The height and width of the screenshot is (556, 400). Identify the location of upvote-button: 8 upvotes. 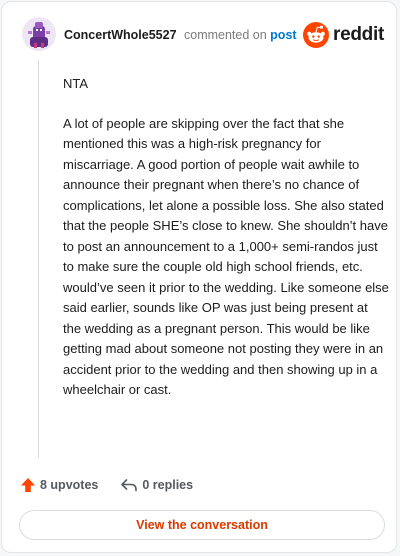
(59, 485).